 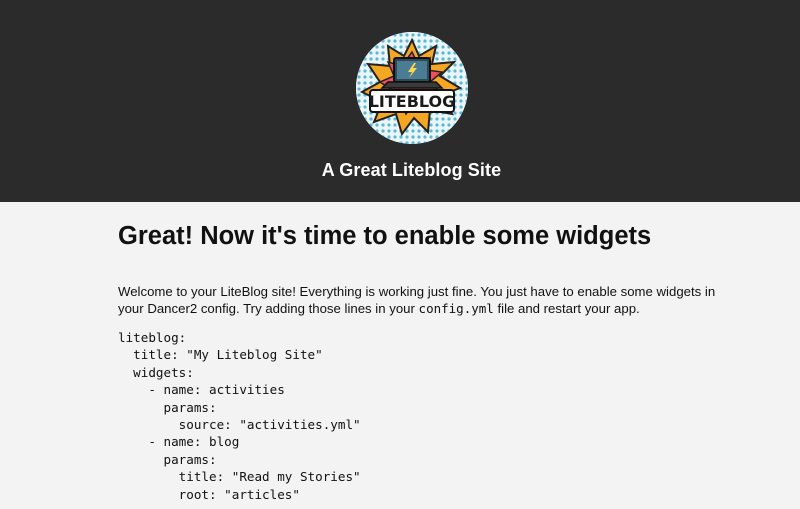 I want to click on liteblog-logo: LITEBLOG, so click(x=412, y=88).